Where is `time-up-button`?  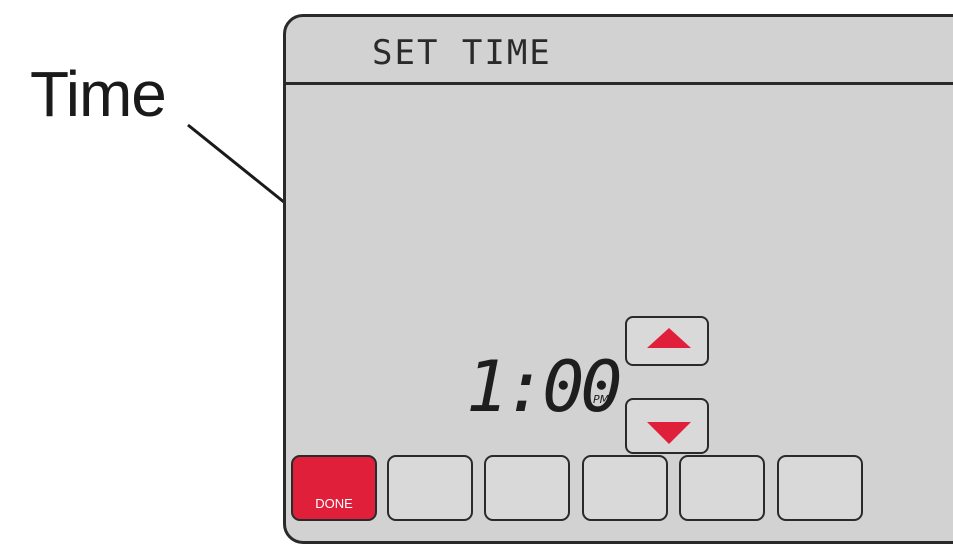 time-up-button is located at coordinates (667, 341).